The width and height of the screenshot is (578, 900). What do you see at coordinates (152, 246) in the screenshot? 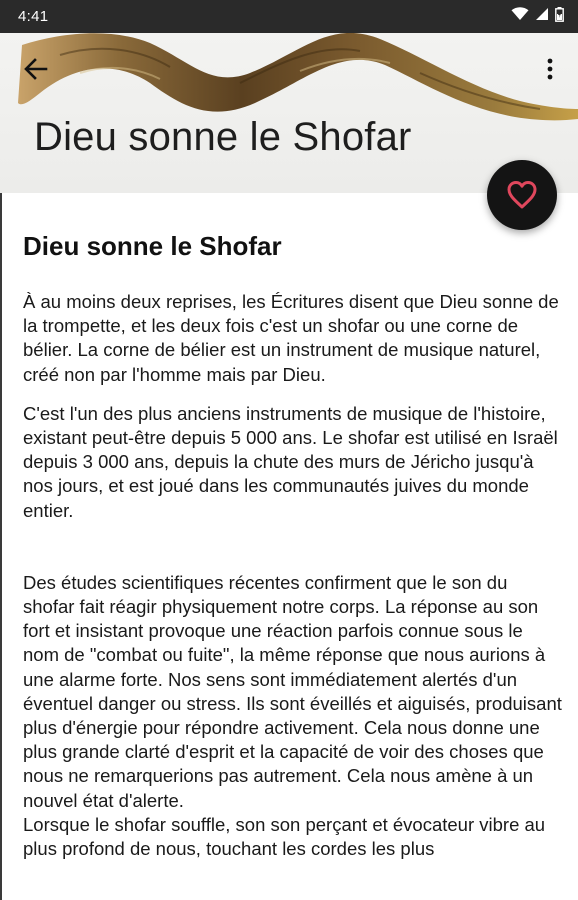
I see `article-title: Dieu sonne le Shofar` at bounding box center [152, 246].